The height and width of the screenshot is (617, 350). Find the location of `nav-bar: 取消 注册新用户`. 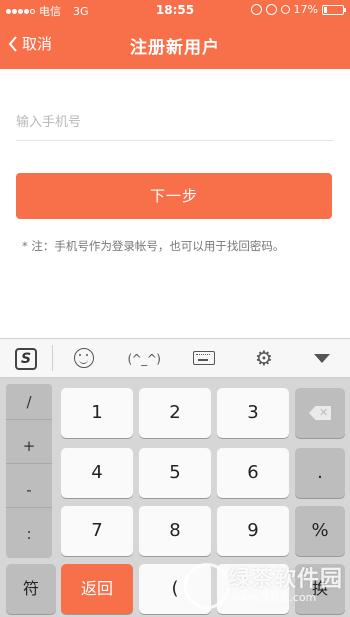

nav-bar: 取消 注册新用户 is located at coordinates (175, 45).